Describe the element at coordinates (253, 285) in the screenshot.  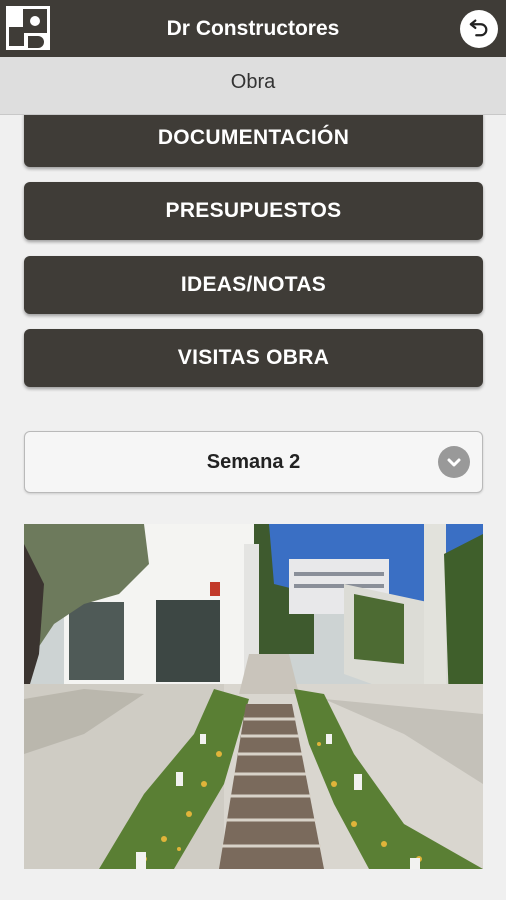
I see `ideas-notas-button: IDEAS/NOTAS` at that location.